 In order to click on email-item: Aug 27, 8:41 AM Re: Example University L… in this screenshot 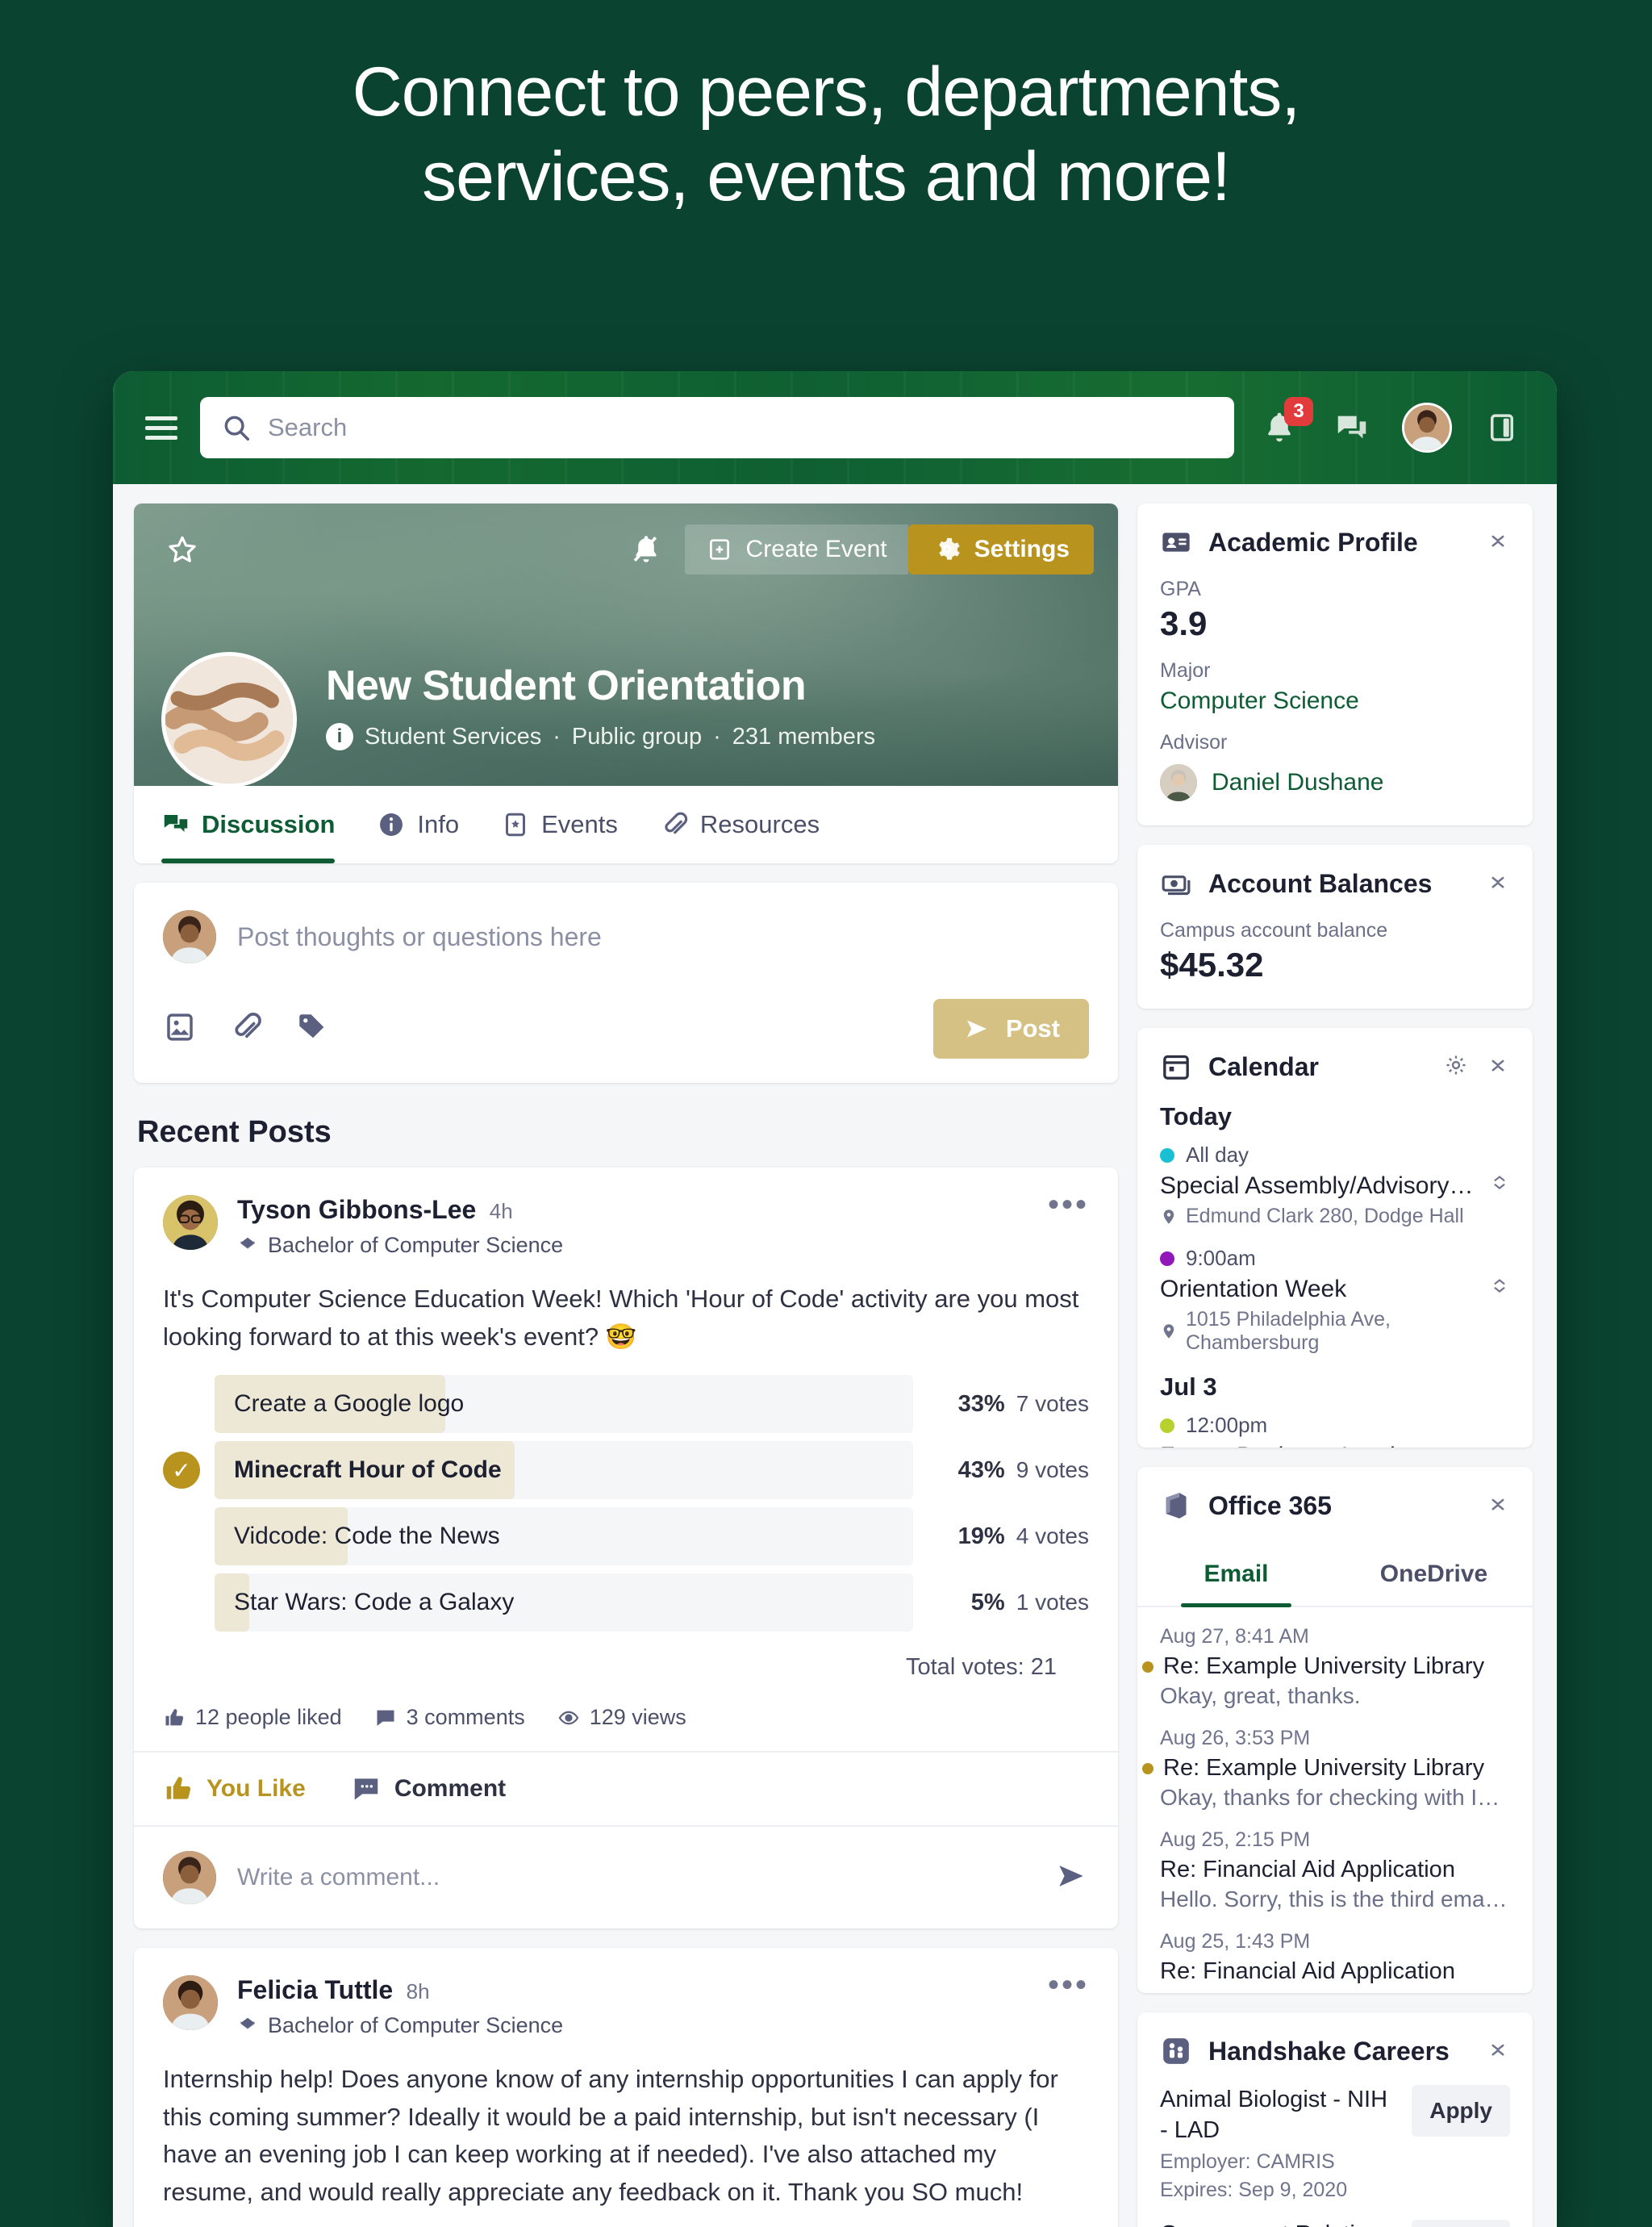, I will do `click(1335, 1658)`.